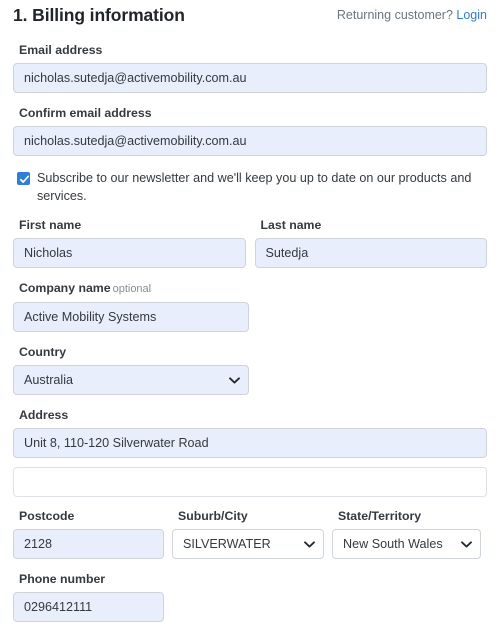 This screenshot has height=630, width=500. I want to click on first-name-label: First name, so click(50, 225).